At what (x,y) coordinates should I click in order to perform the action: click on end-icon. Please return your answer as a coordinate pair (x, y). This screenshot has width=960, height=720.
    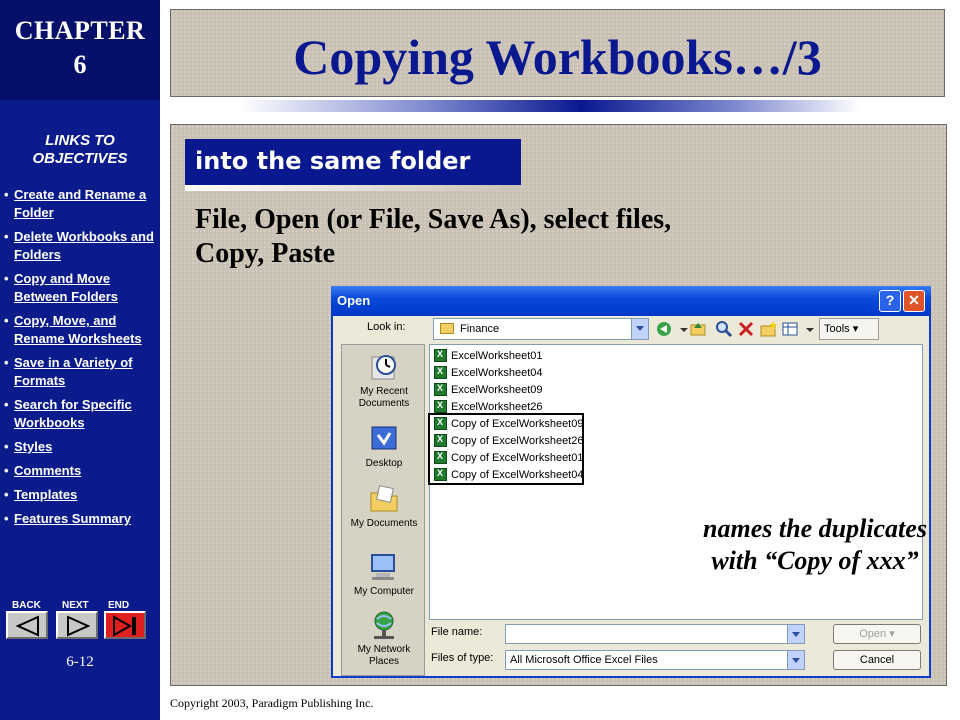
    Looking at the image, I should click on (124, 626).